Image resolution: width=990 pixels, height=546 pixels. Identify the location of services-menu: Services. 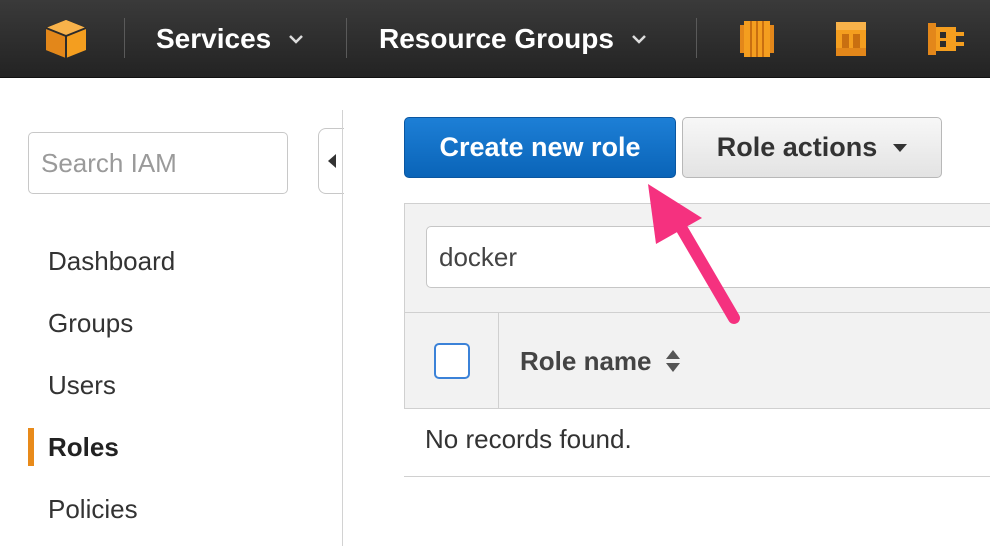
(230, 39).